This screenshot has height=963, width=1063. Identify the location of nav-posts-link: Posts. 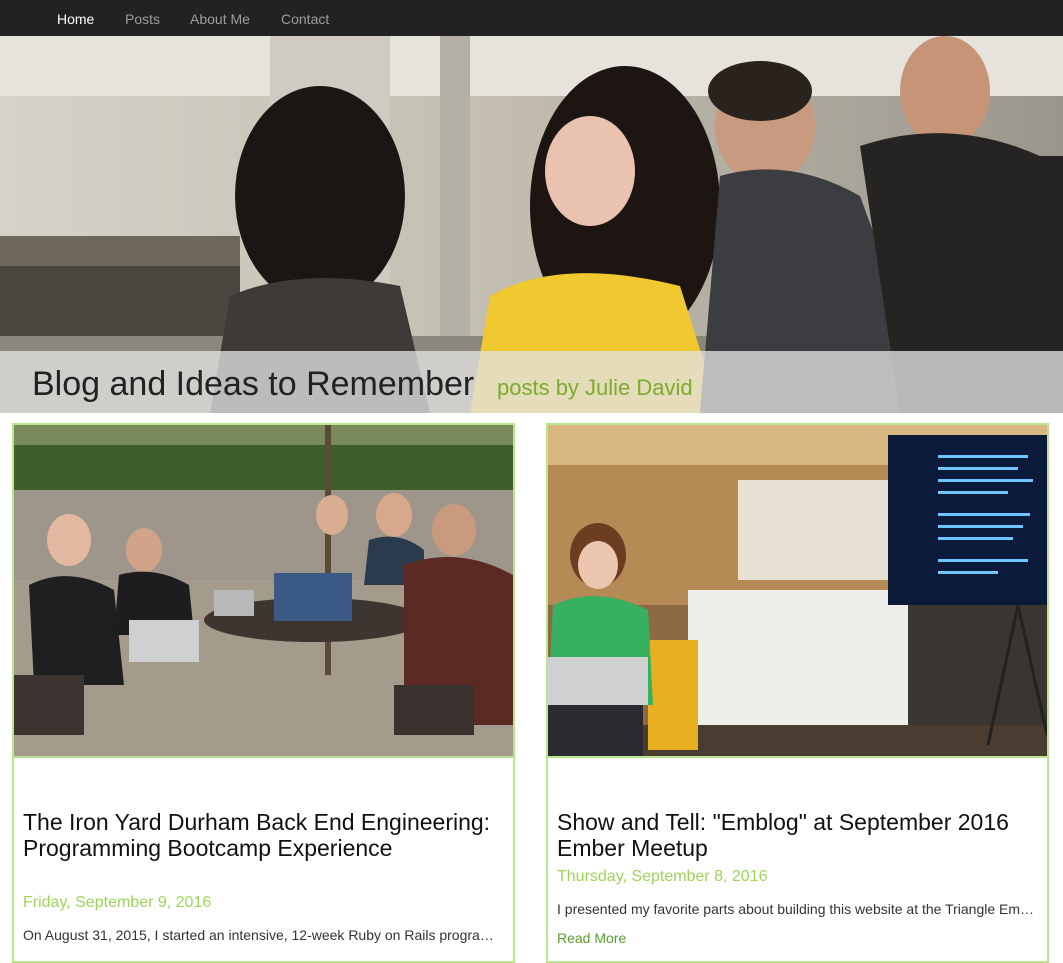
(142, 19).